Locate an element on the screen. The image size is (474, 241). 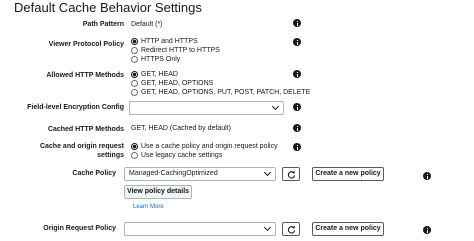
create-cache-policy-button: Create a new policy is located at coordinates (348, 174).